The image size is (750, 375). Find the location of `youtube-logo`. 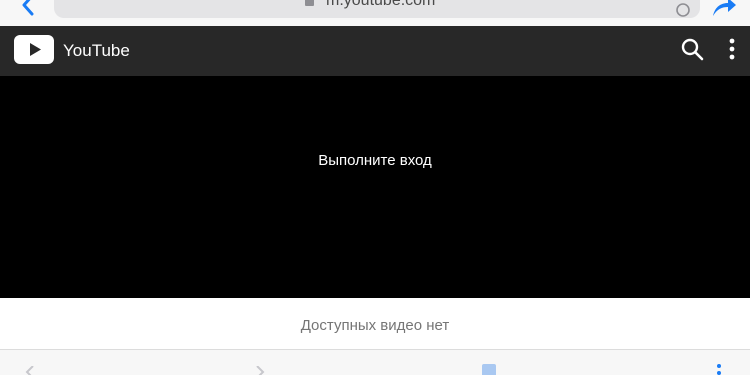

youtube-logo is located at coordinates (34, 49).